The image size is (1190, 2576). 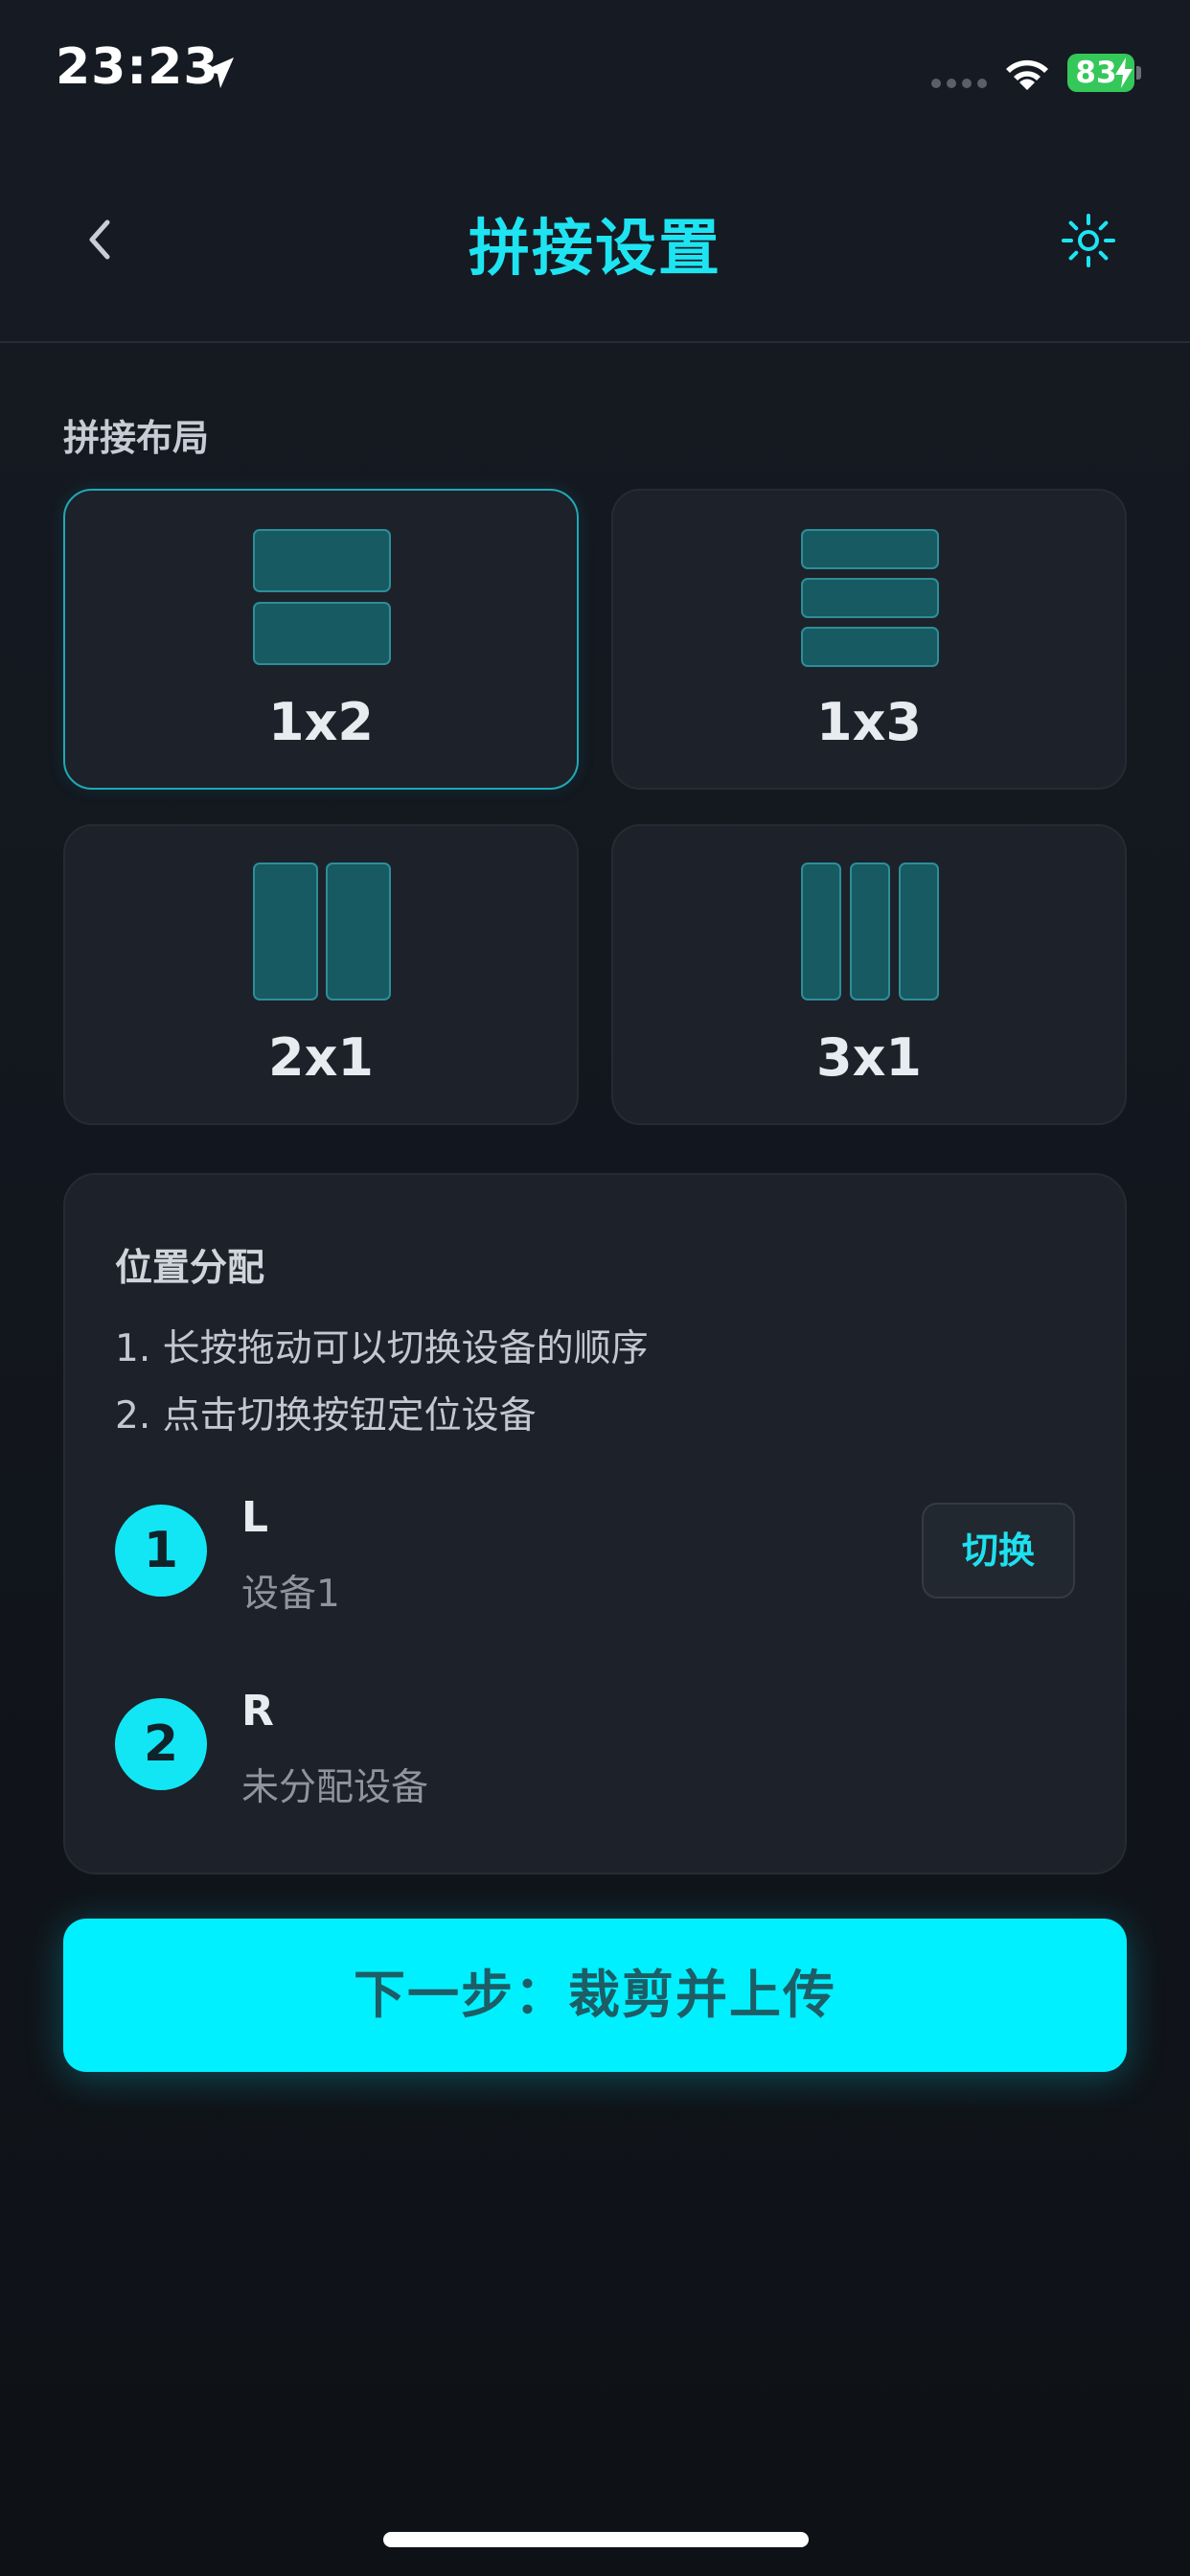 I want to click on wifi-icon, so click(x=1027, y=74).